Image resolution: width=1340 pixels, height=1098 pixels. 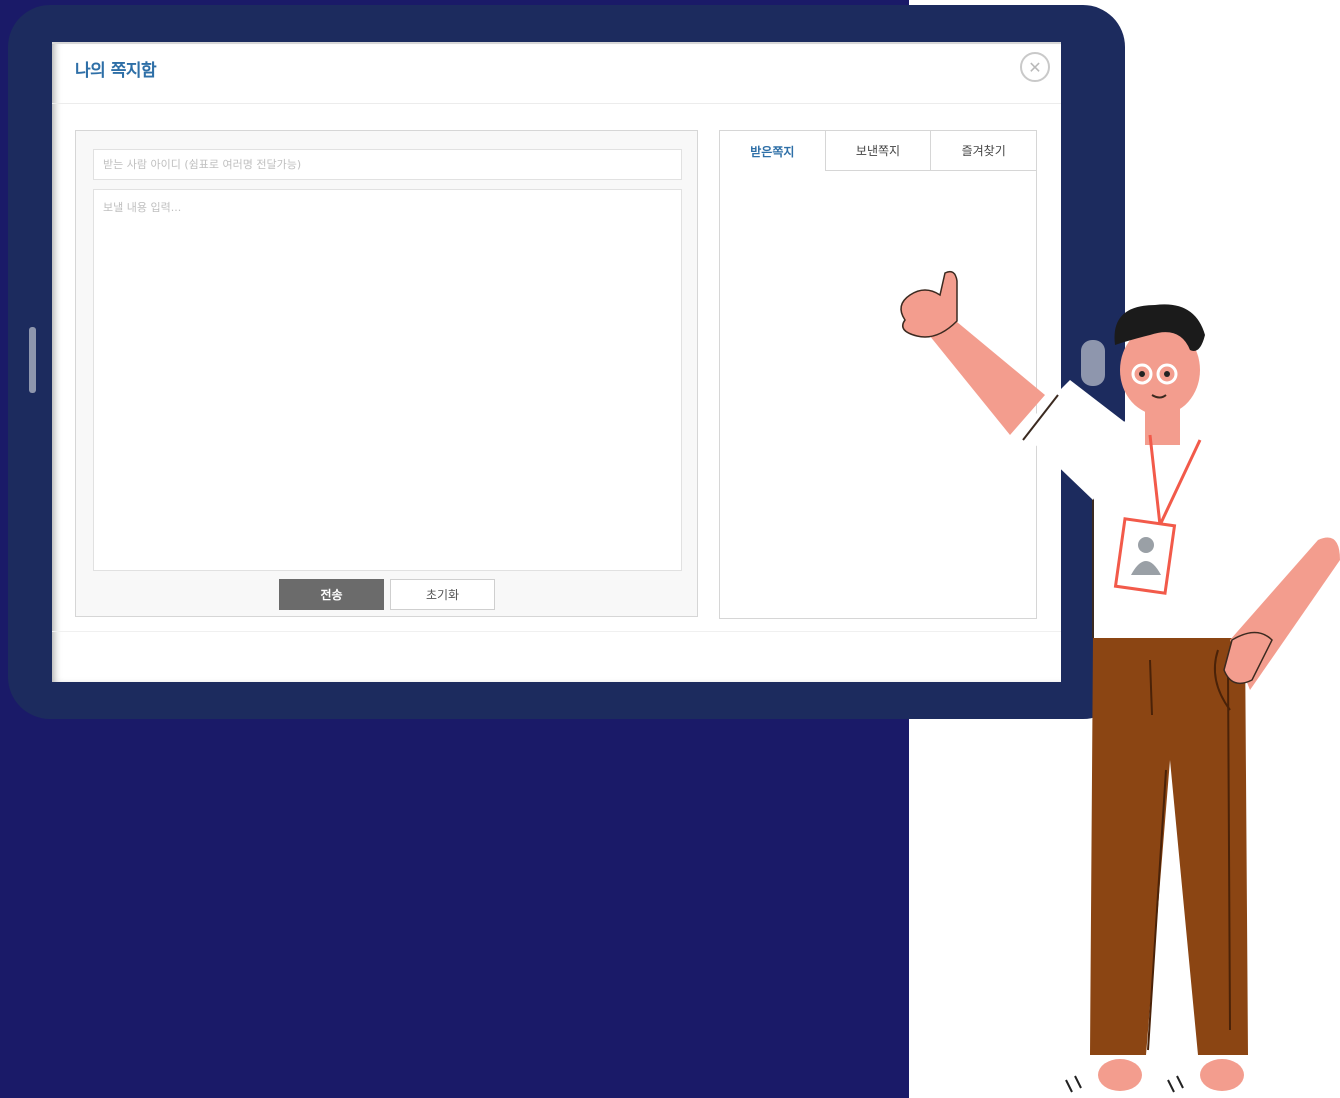 I want to click on send-button: 전송, so click(x=331, y=594).